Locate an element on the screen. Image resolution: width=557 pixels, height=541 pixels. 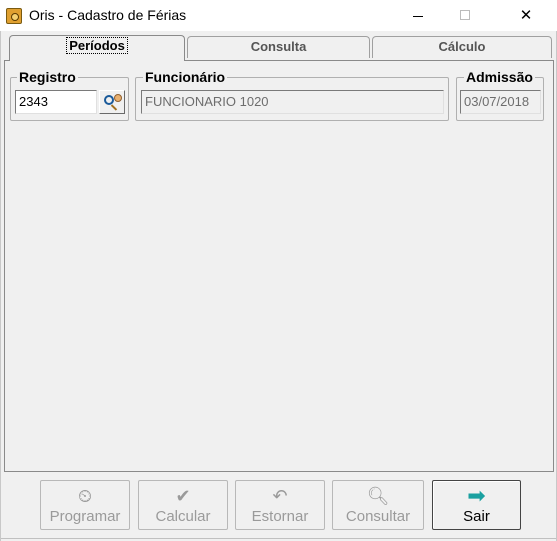
registro-group: Registro 2343 is located at coordinates (69, 95).